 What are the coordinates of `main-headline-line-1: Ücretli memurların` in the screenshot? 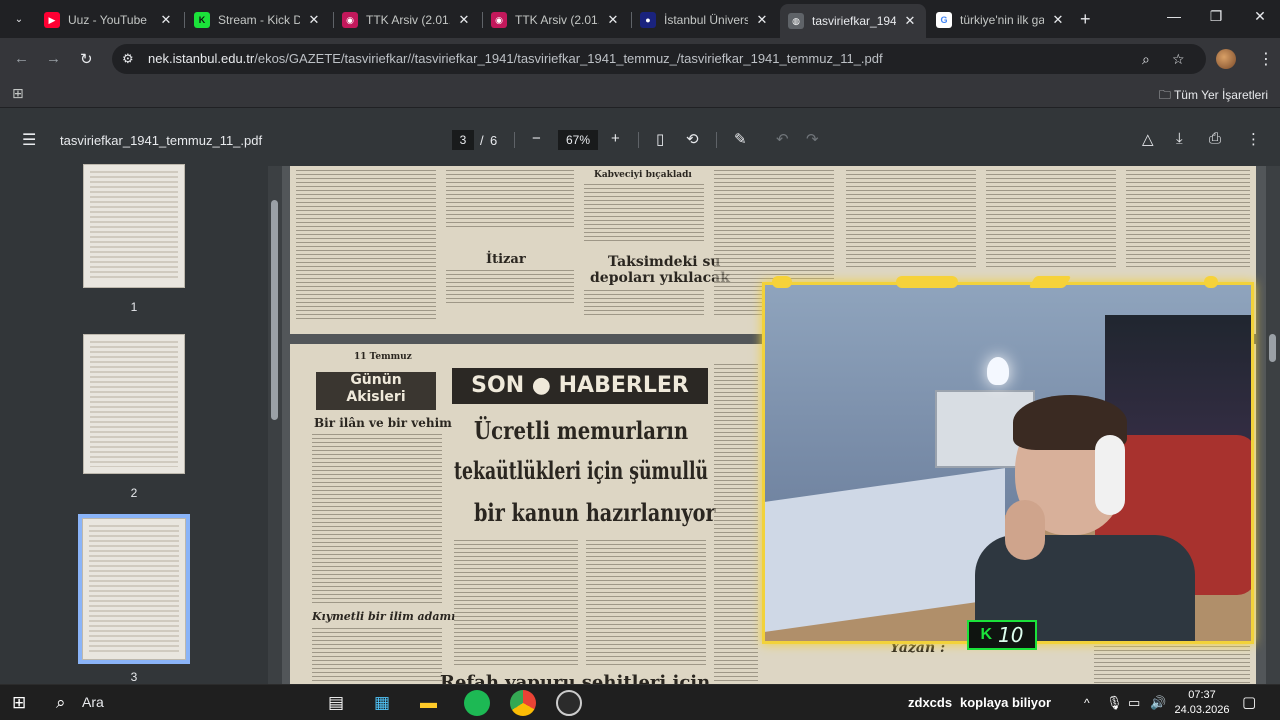 It's located at (581, 430).